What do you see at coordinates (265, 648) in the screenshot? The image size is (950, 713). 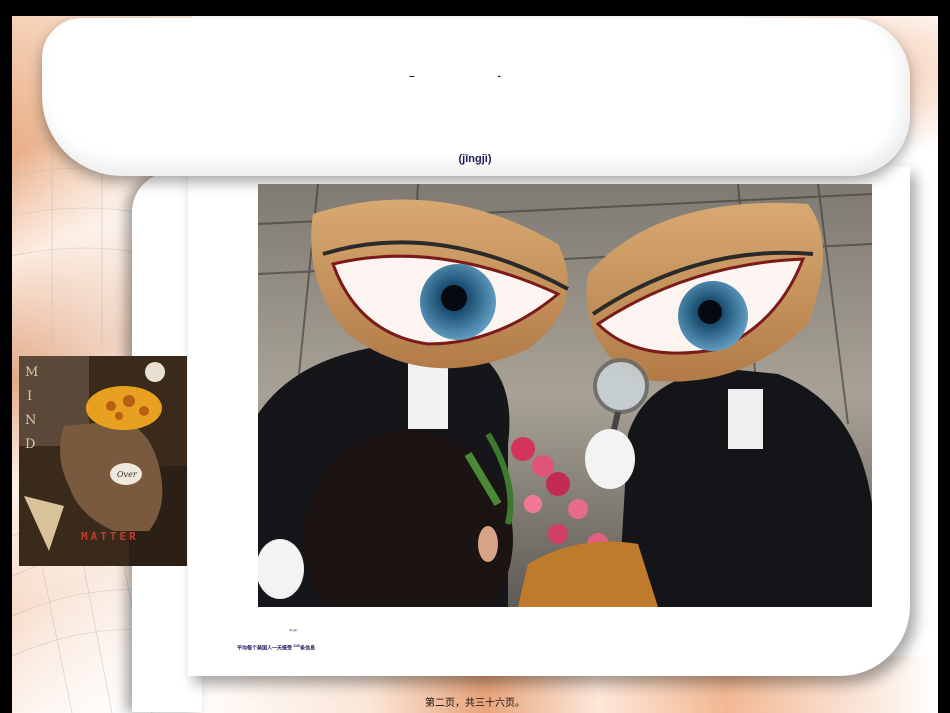 I see `caption-statistic-lead: 平均每个美国人一天接受` at bounding box center [265, 648].